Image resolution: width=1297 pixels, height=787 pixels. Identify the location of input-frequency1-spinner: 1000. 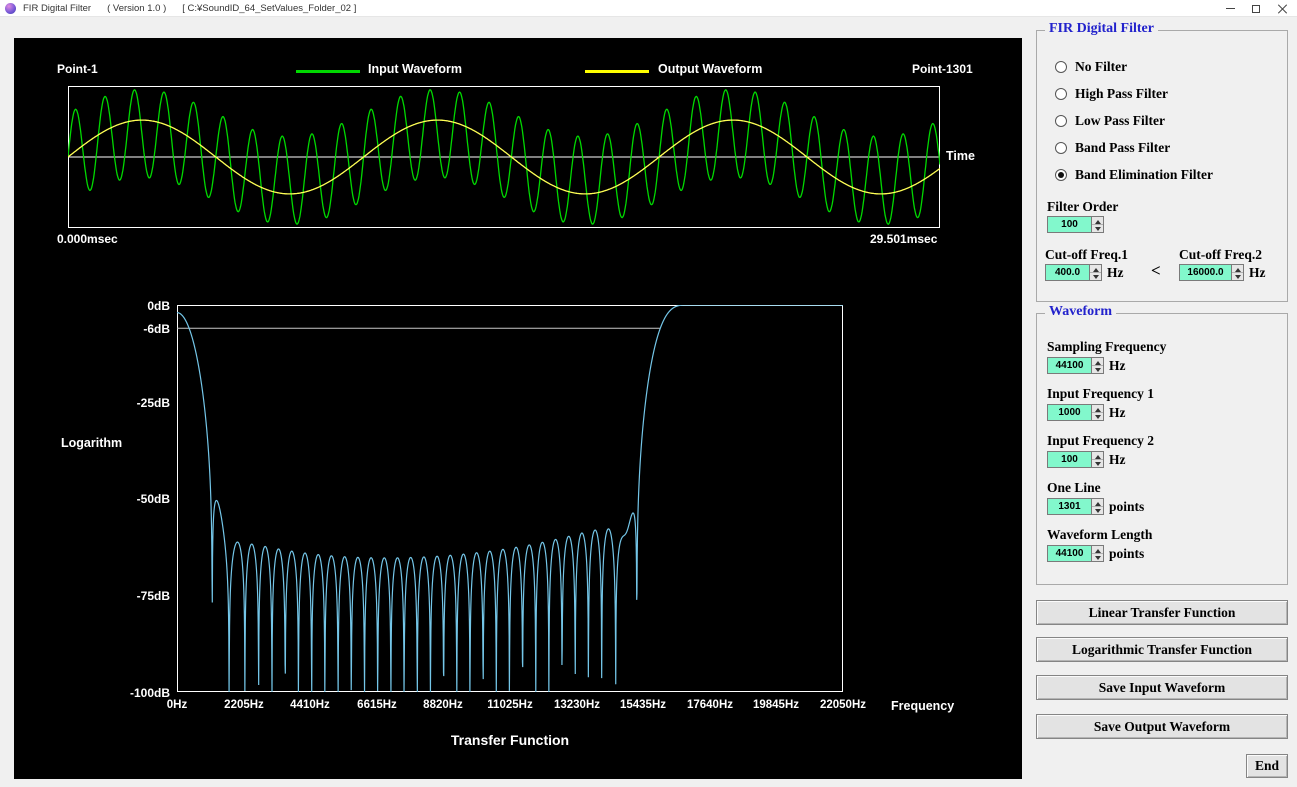
(1075, 412).